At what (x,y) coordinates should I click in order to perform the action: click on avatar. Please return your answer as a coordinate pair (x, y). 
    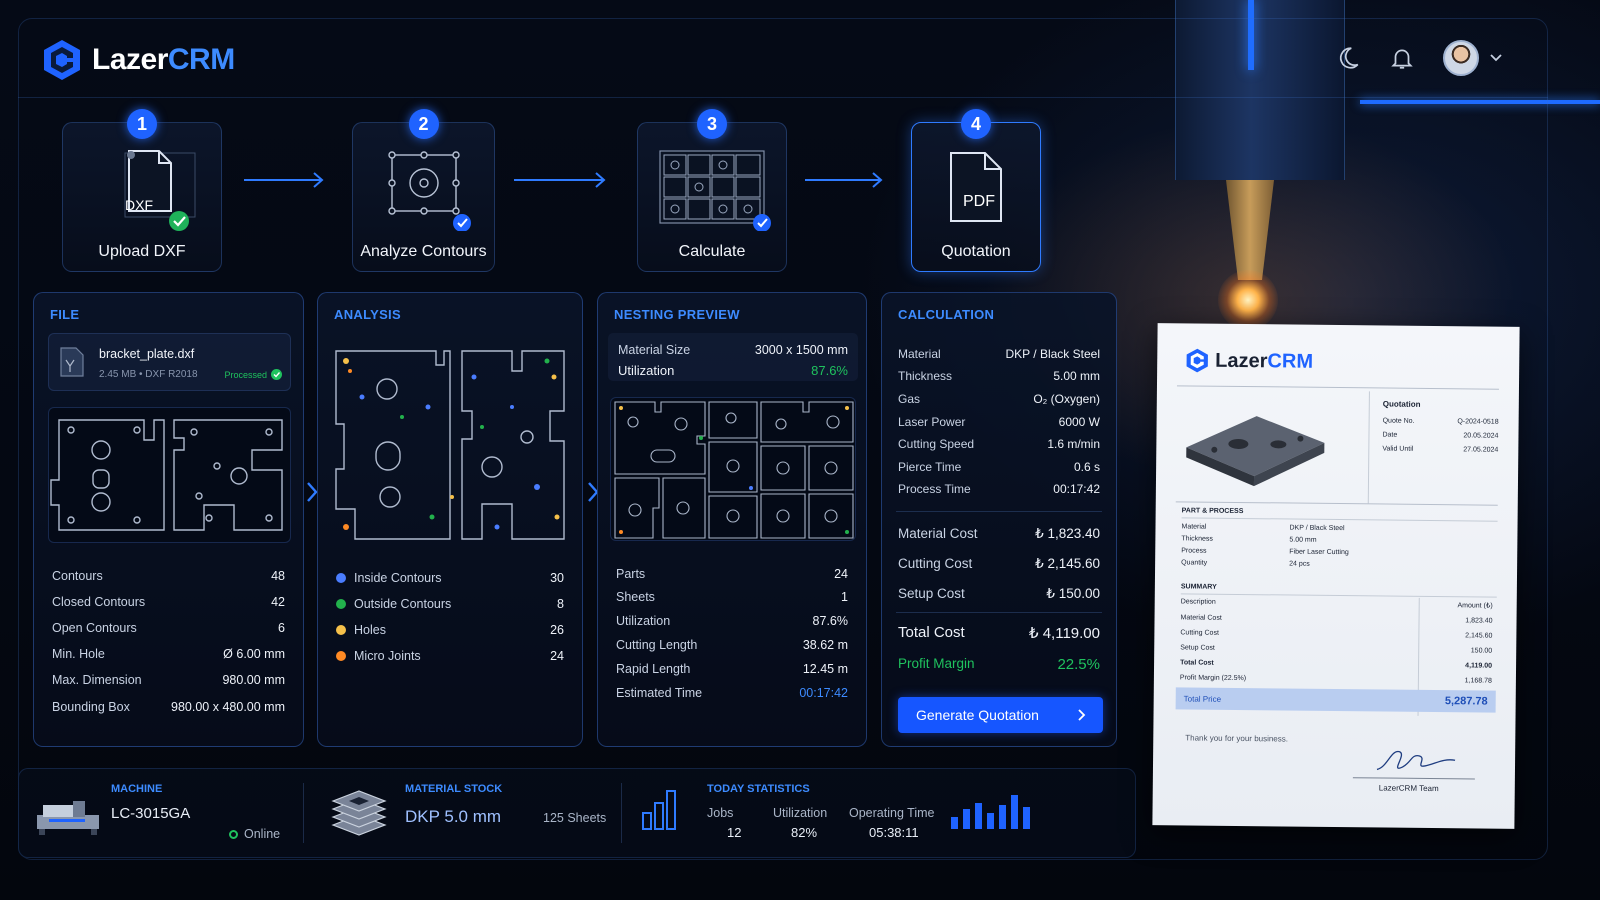
    Looking at the image, I should click on (1461, 58).